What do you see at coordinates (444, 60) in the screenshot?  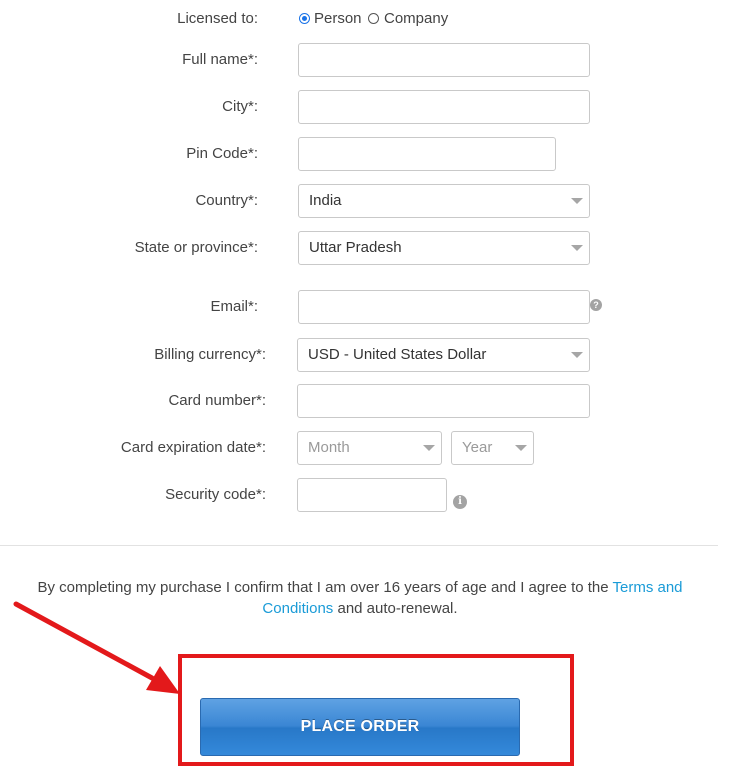 I see `full-name-input` at bounding box center [444, 60].